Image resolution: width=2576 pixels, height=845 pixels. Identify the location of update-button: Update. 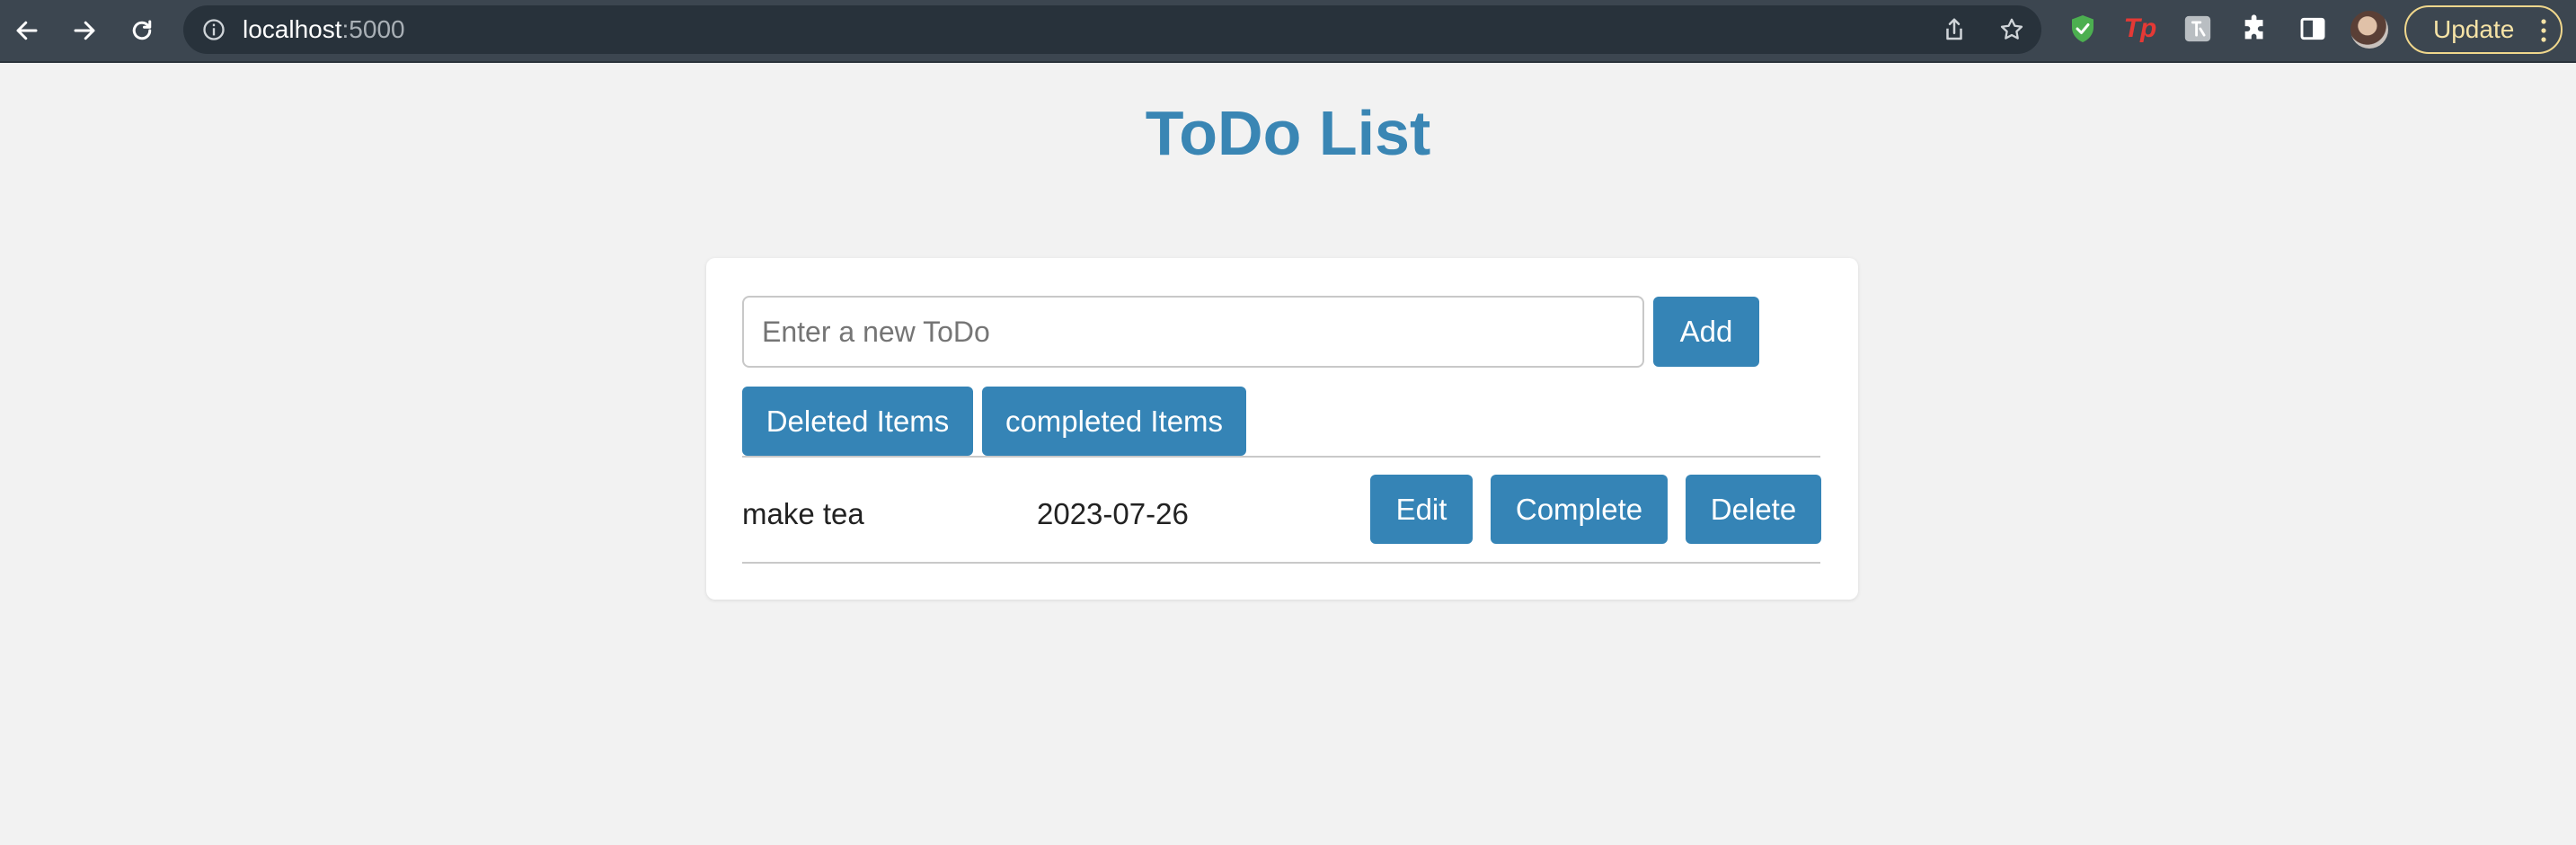
(2483, 29).